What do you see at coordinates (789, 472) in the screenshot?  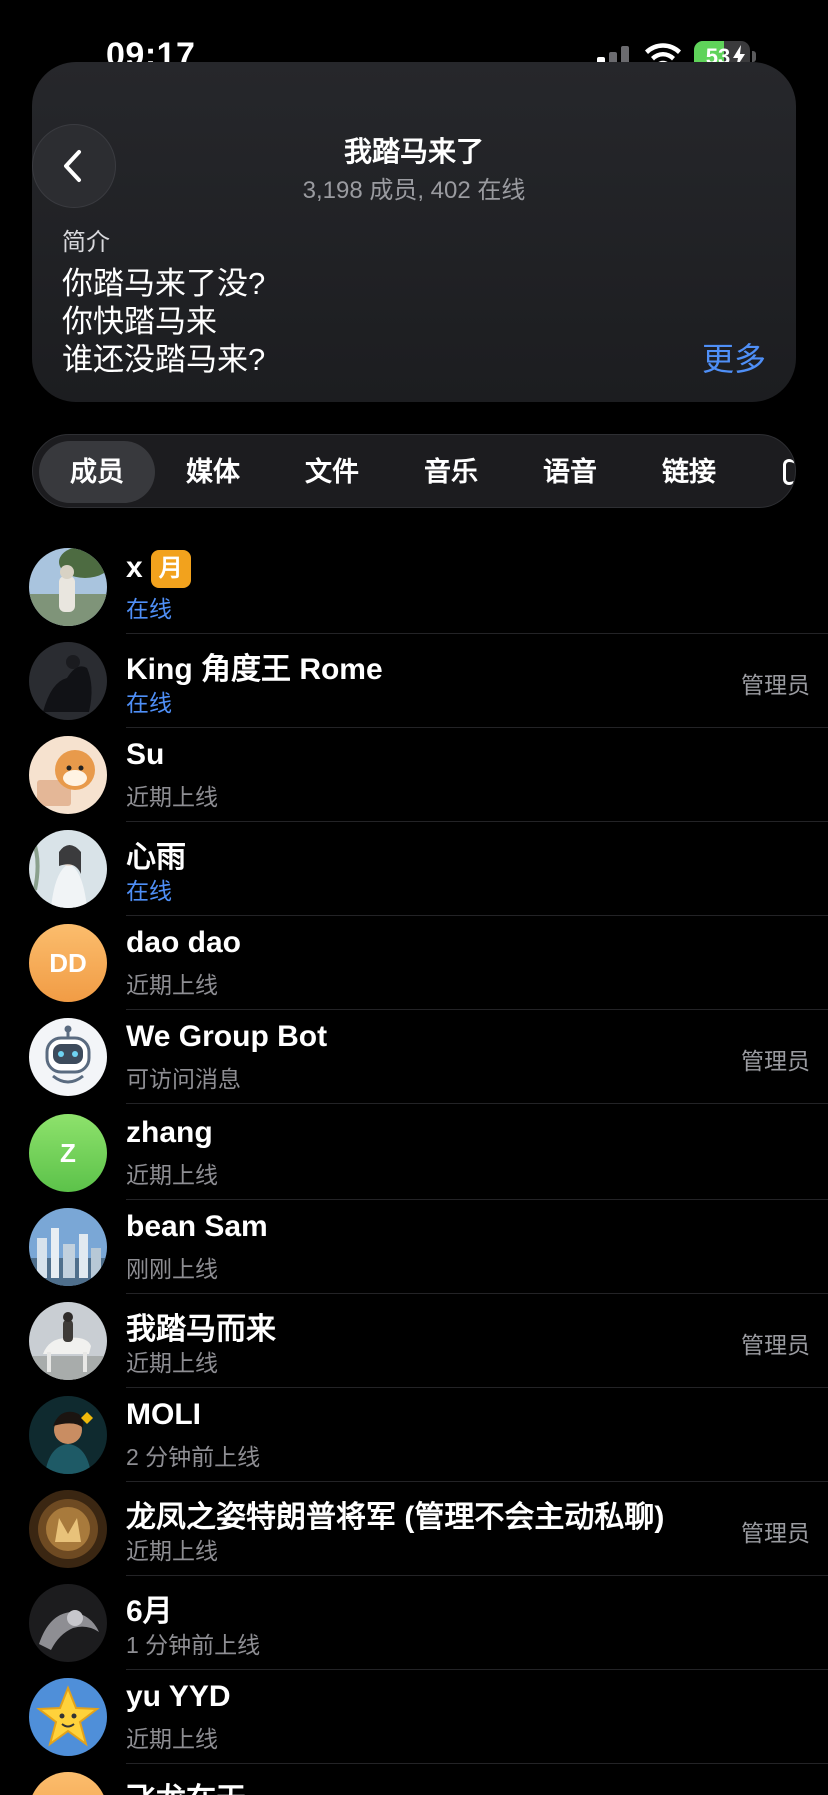 I see `tab-overflow-glyph` at bounding box center [789, 472].